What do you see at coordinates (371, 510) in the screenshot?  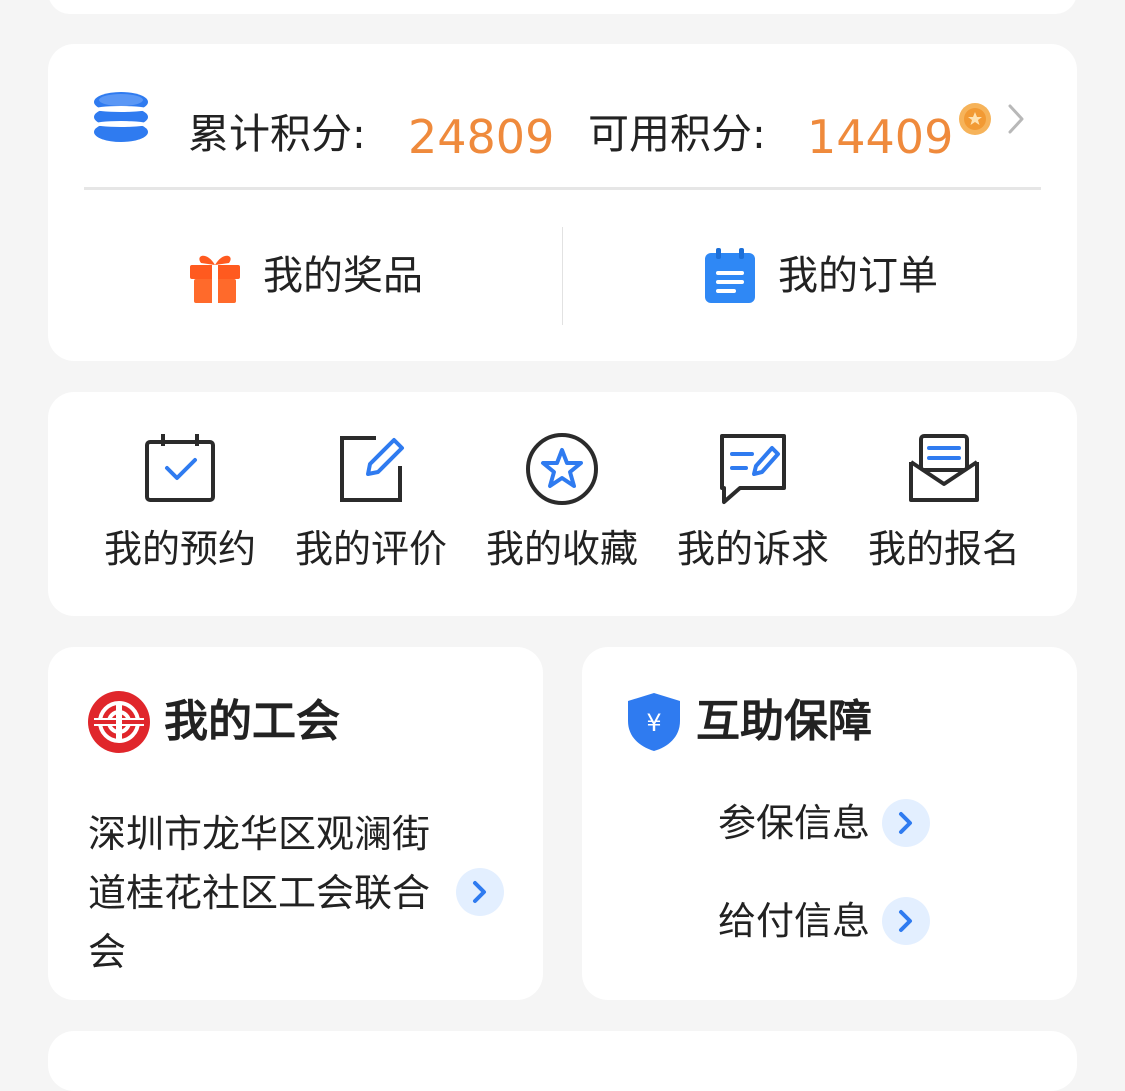 I see `quick-link-reviews: 我的评价` at bounding box center [371, 510].